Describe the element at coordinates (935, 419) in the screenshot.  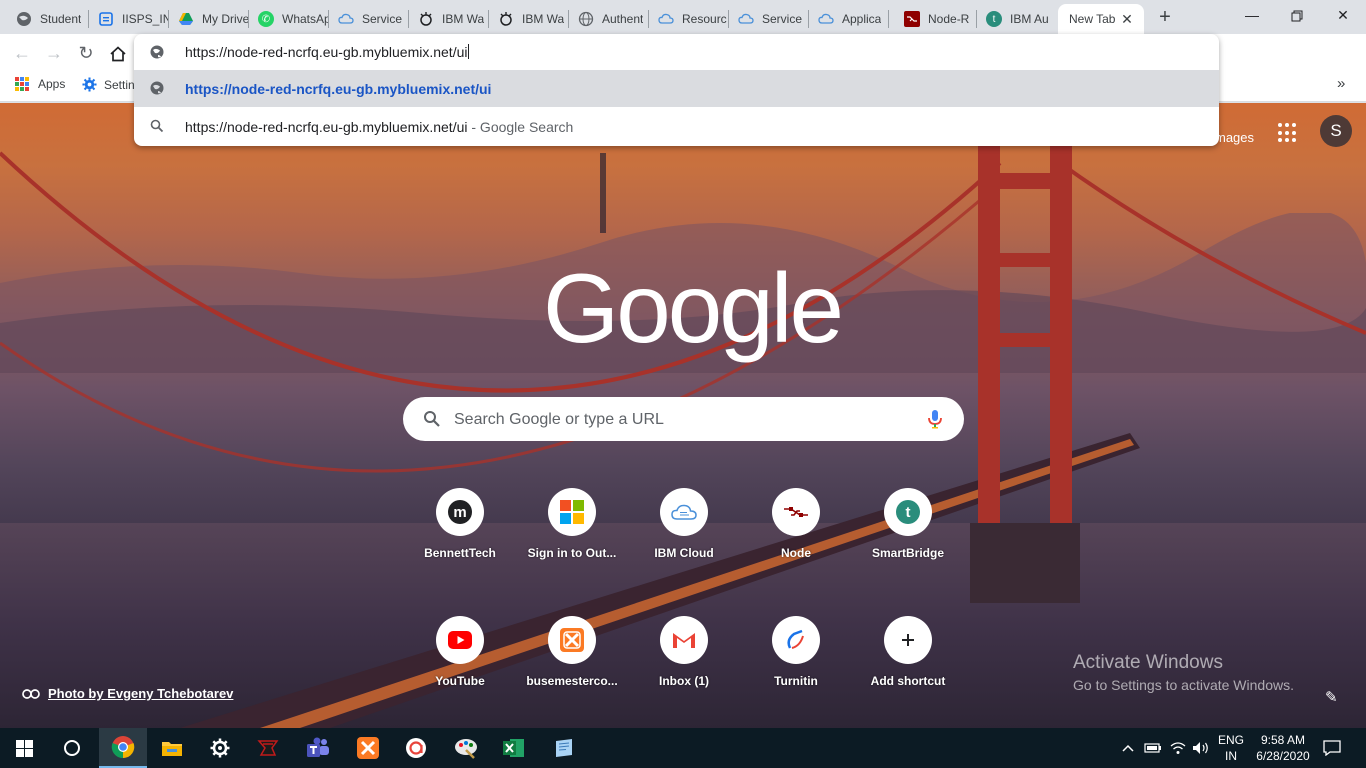
I see `microphone-icon` at that location.